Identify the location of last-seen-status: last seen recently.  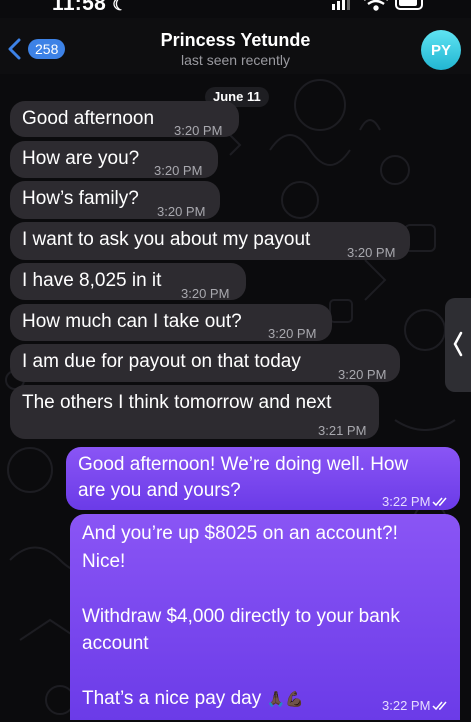
(235, 60).